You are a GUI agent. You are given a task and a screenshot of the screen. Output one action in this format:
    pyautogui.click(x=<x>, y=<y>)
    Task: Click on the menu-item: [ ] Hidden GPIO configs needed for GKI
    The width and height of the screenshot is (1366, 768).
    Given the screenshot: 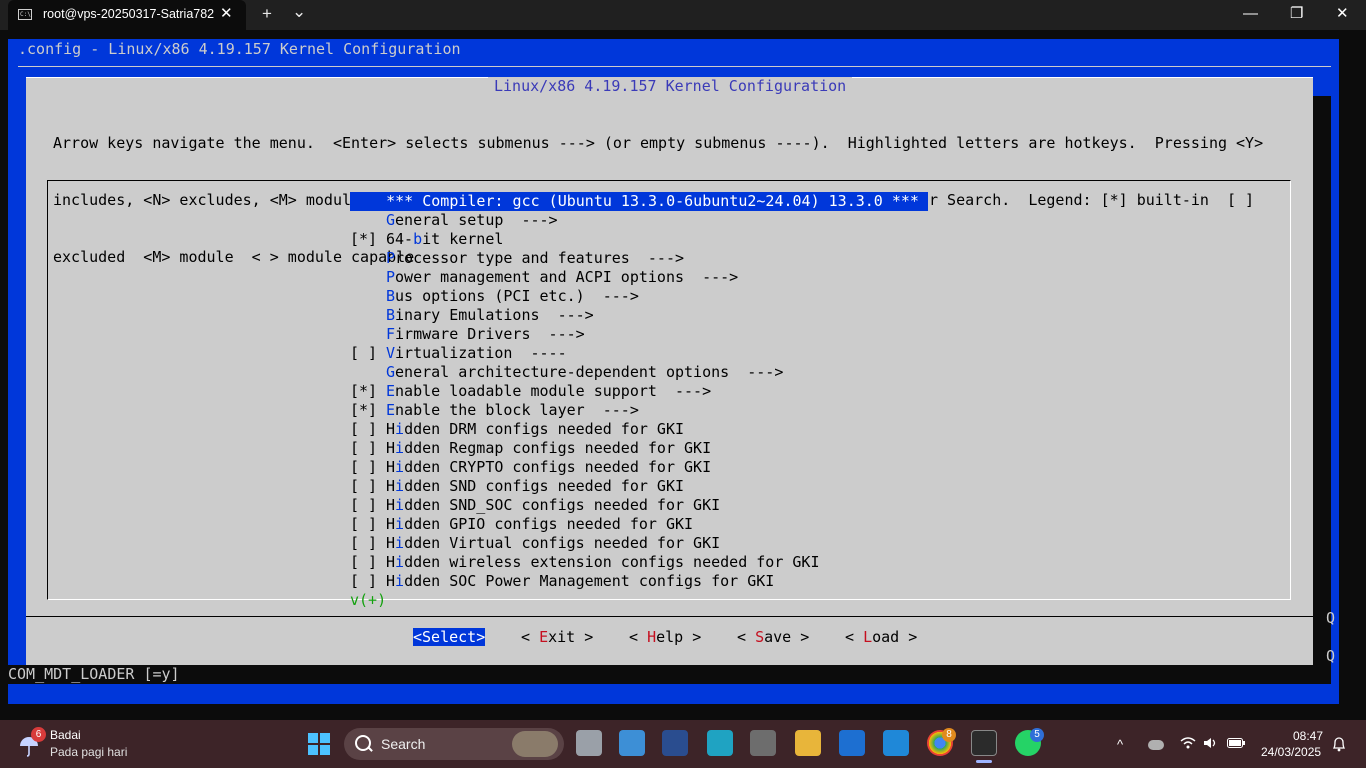 What is the action you would take?
    pyautogui.click(x=639, y=524)
    